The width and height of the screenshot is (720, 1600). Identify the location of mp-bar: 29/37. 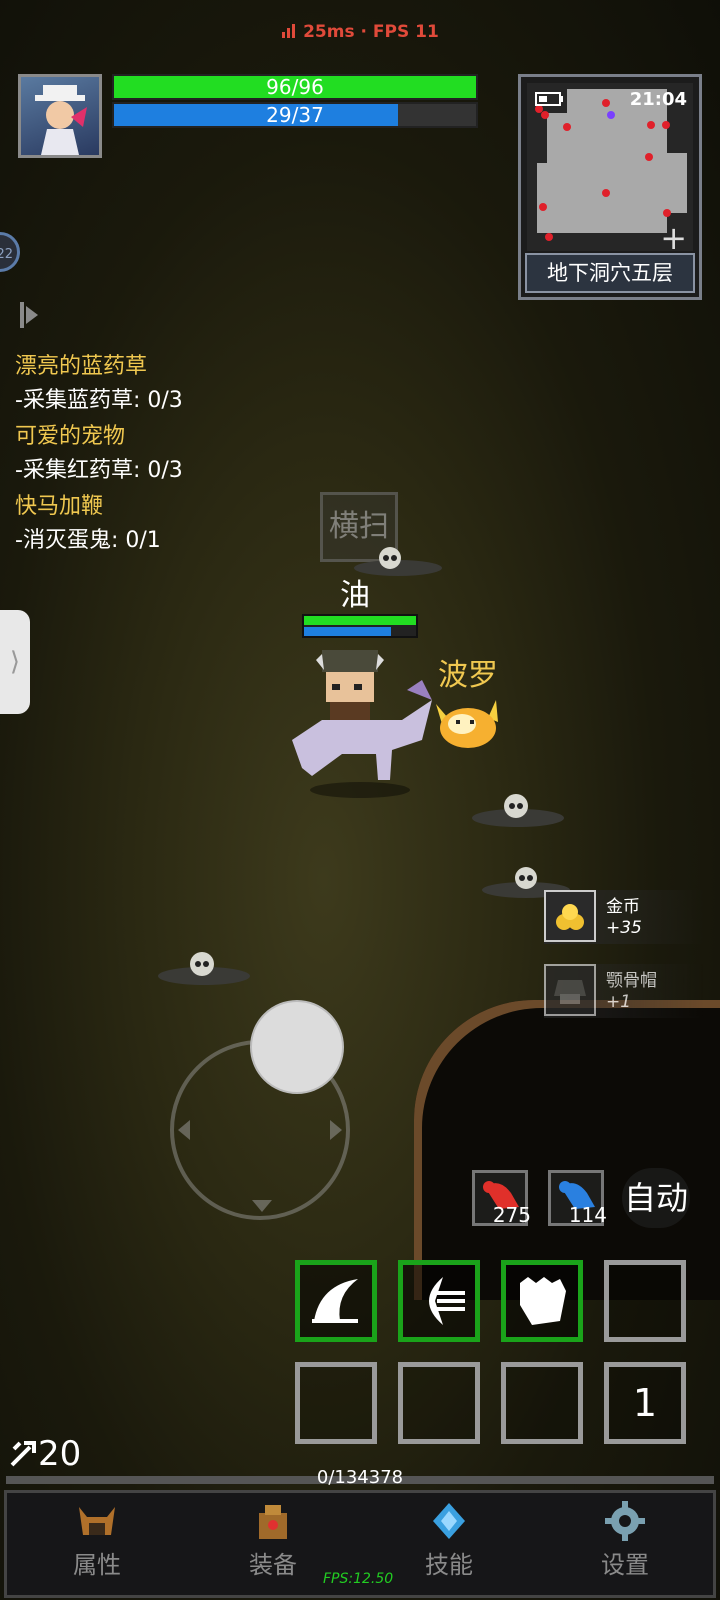
(295, 115).